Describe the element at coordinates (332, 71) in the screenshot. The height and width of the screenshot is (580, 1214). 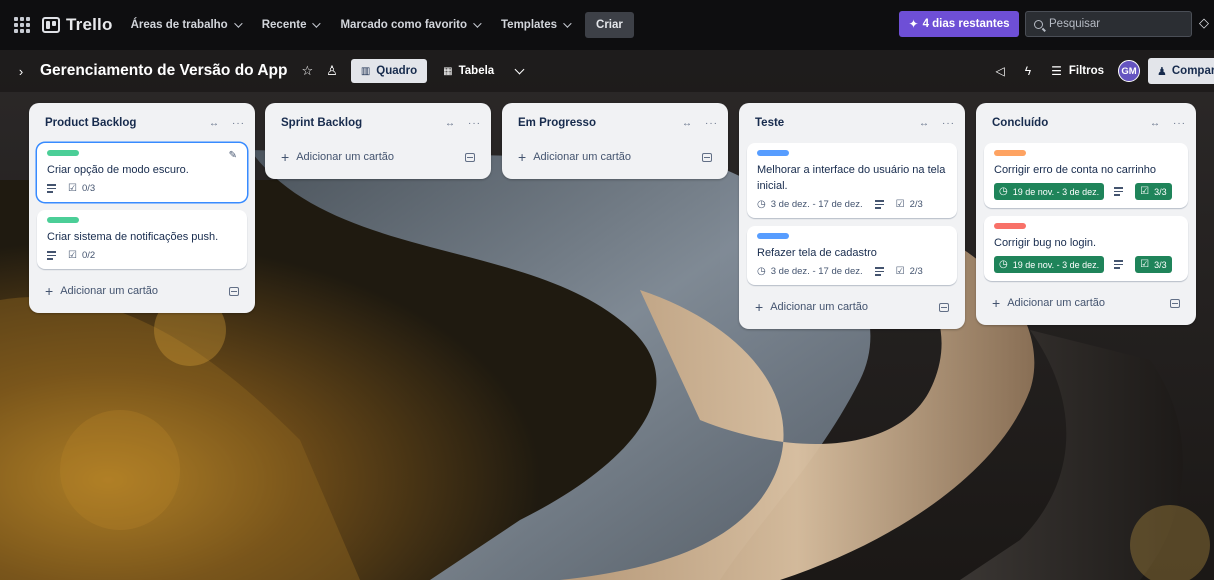
I see `visibility-icon: ♙` at that location.